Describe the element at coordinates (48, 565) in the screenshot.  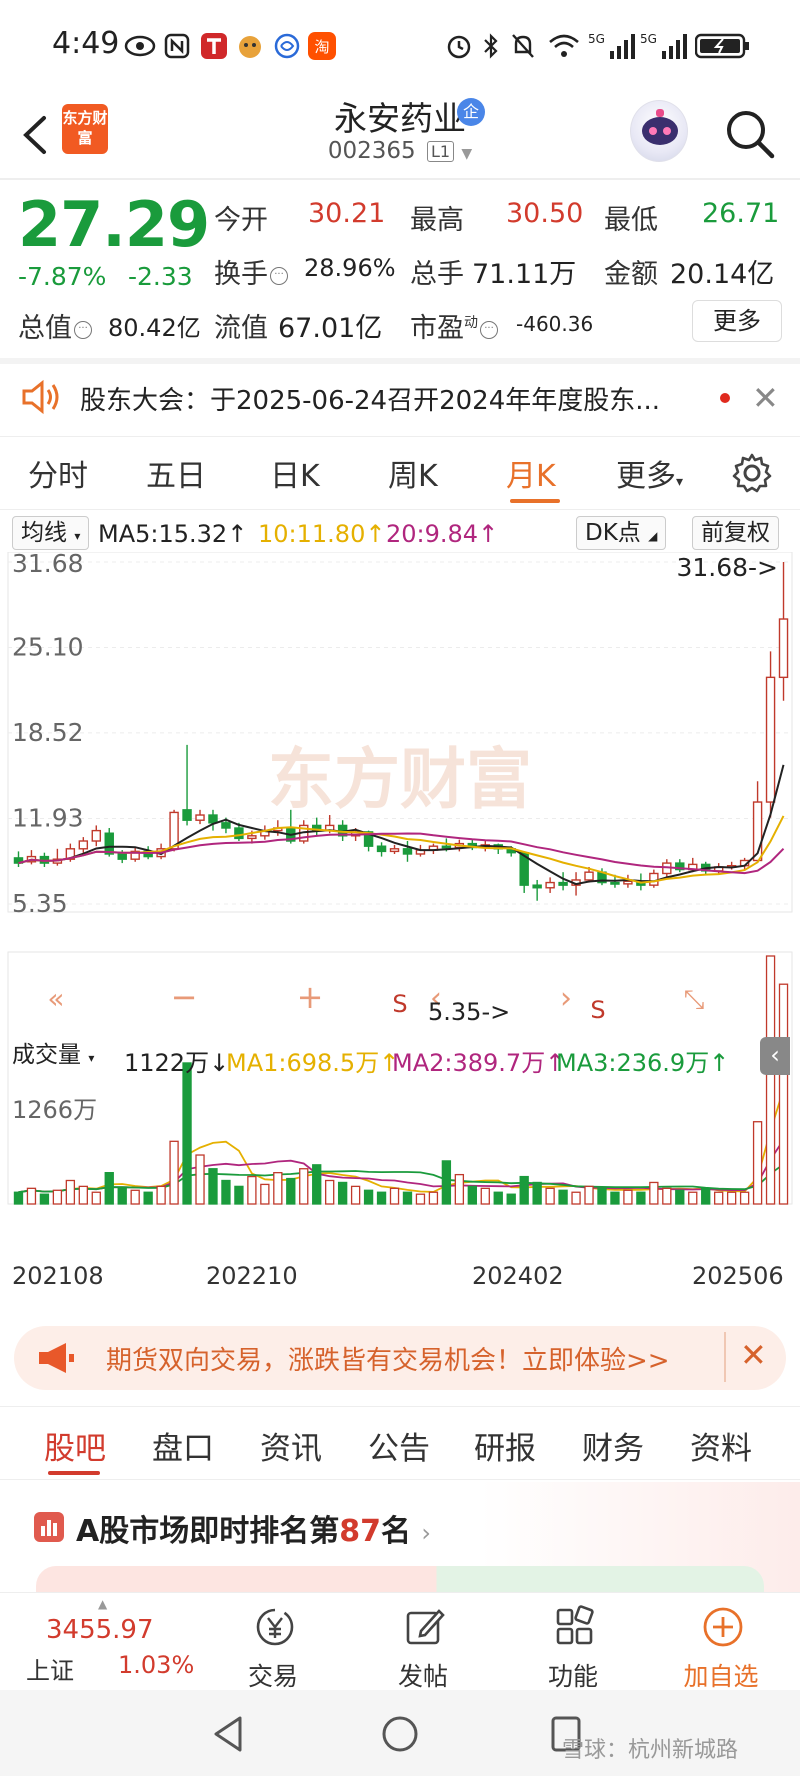
I see `y-tick-label: 31.68` at that location.